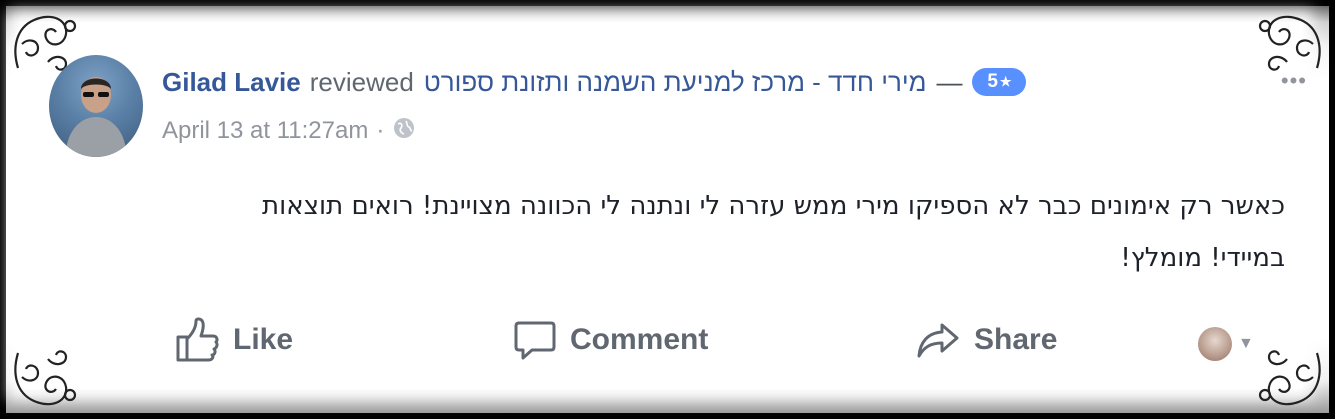 Image resolution: width=1335 pixels, height=419 pixels. I want to click on action-verb: reviewed, so click(361, 81).